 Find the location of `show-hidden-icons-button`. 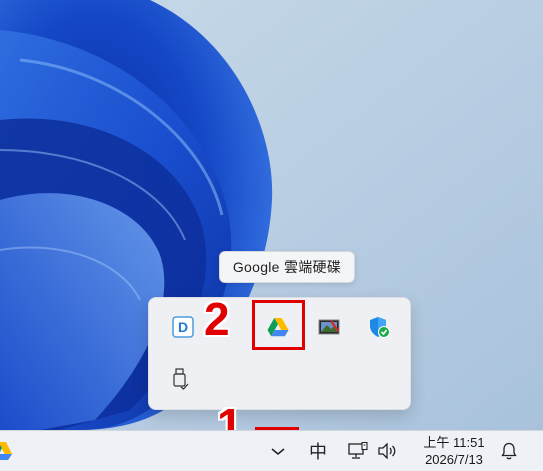

show-hidden-icons-button is located at coordinates (278, 451).